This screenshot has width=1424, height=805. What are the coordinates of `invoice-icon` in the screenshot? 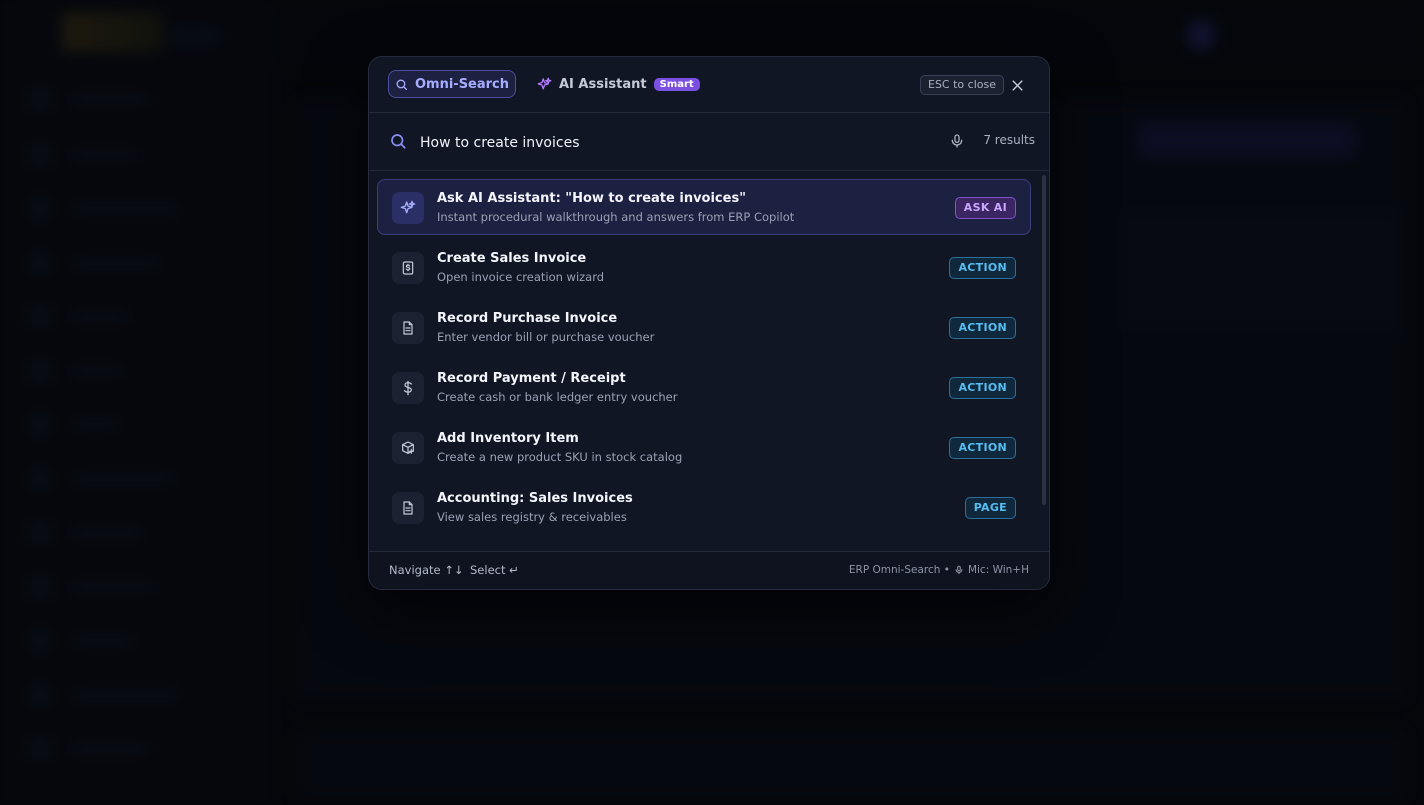 It's located at (408, 268).